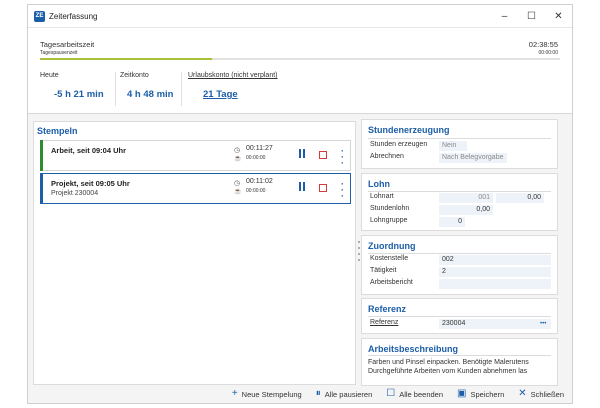 This screenshot has width=600, height=408. I want to click on heute-value: -5 h 21 min, so click(79, 94).